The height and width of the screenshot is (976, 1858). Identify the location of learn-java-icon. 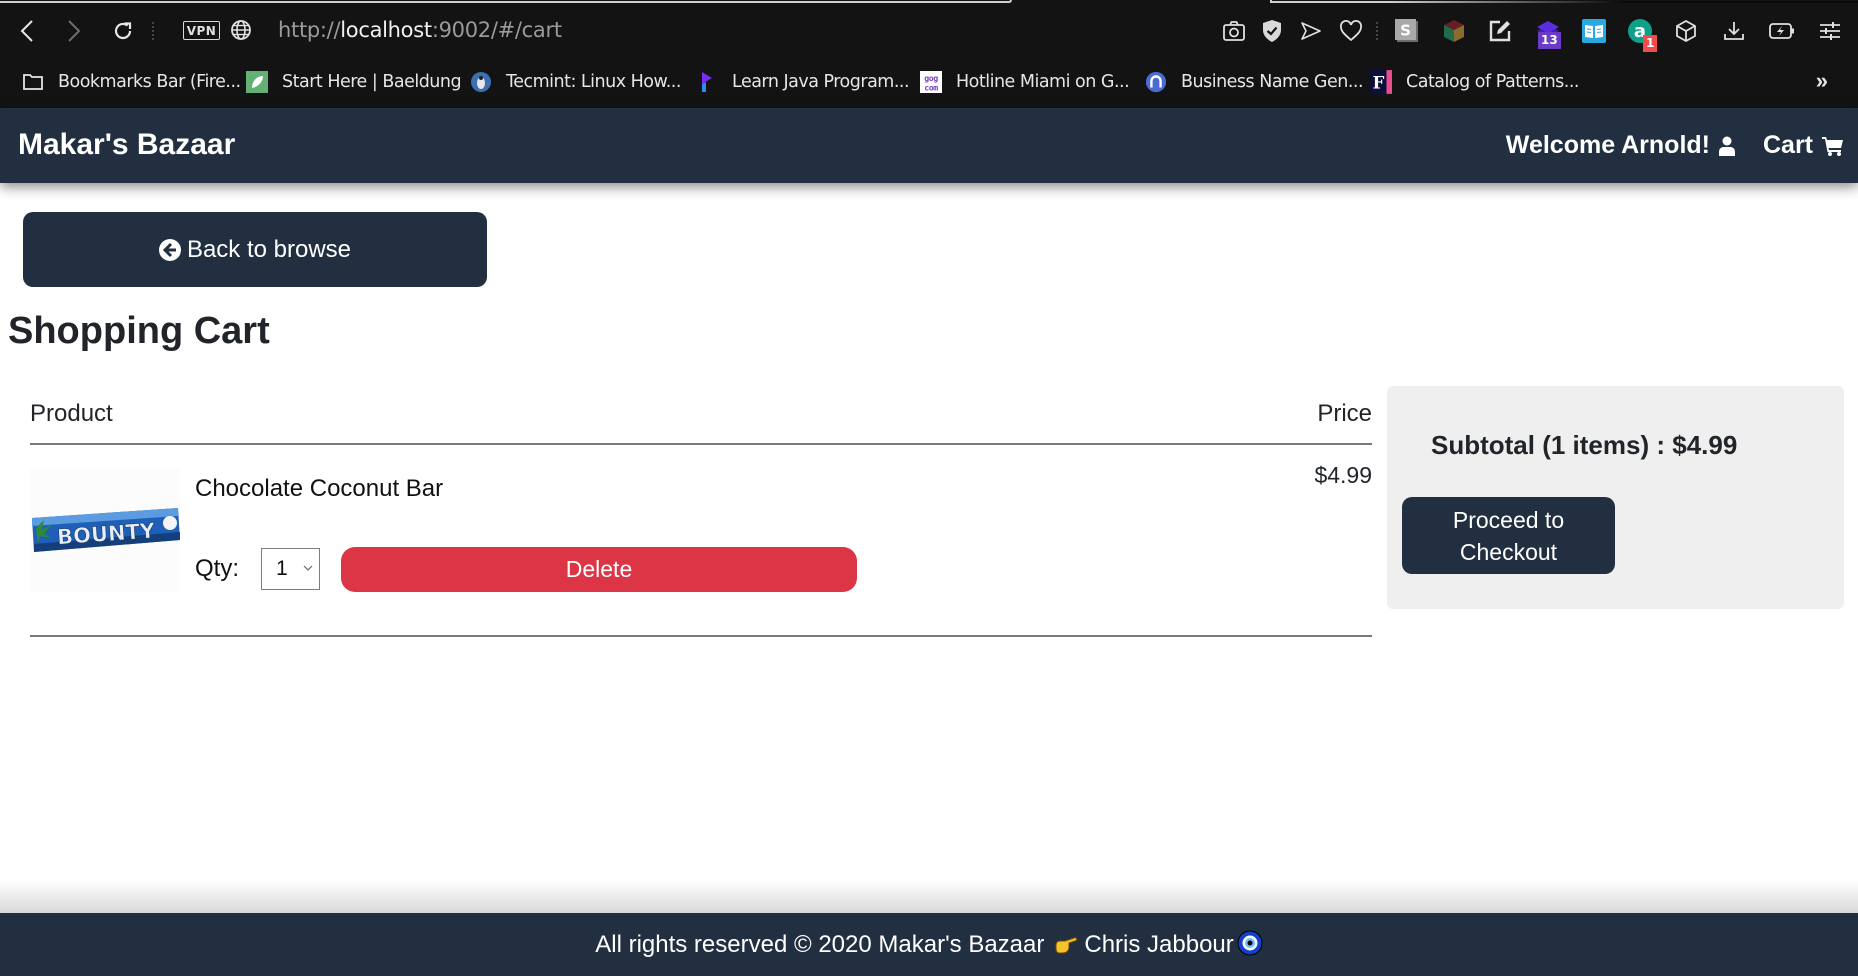
(707, 82).